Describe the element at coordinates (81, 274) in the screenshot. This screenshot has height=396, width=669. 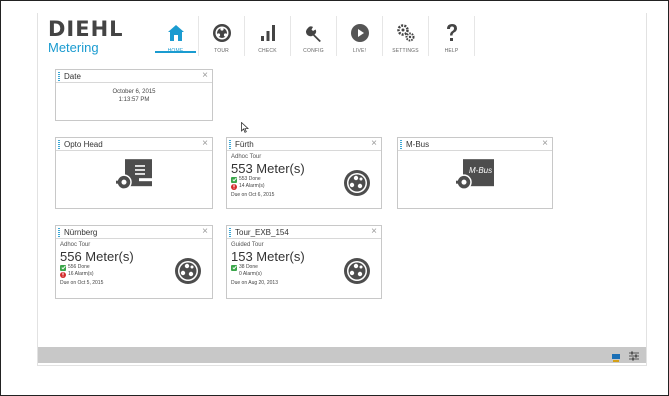
I see `alarm-count: 16 Alarm(s)` at that location.